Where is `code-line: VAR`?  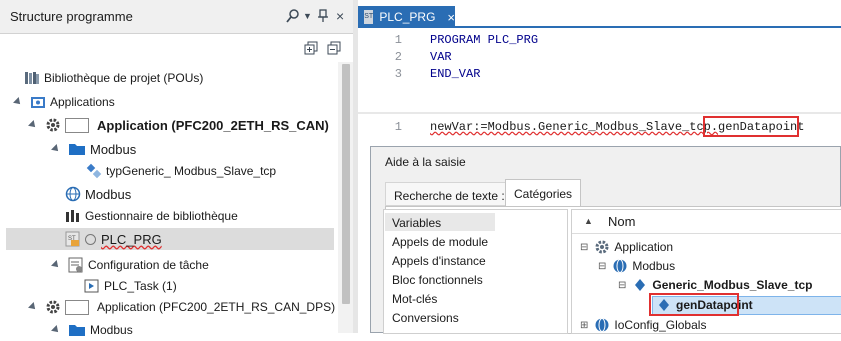
code-line: VAR is located at coordinates (441, 57).